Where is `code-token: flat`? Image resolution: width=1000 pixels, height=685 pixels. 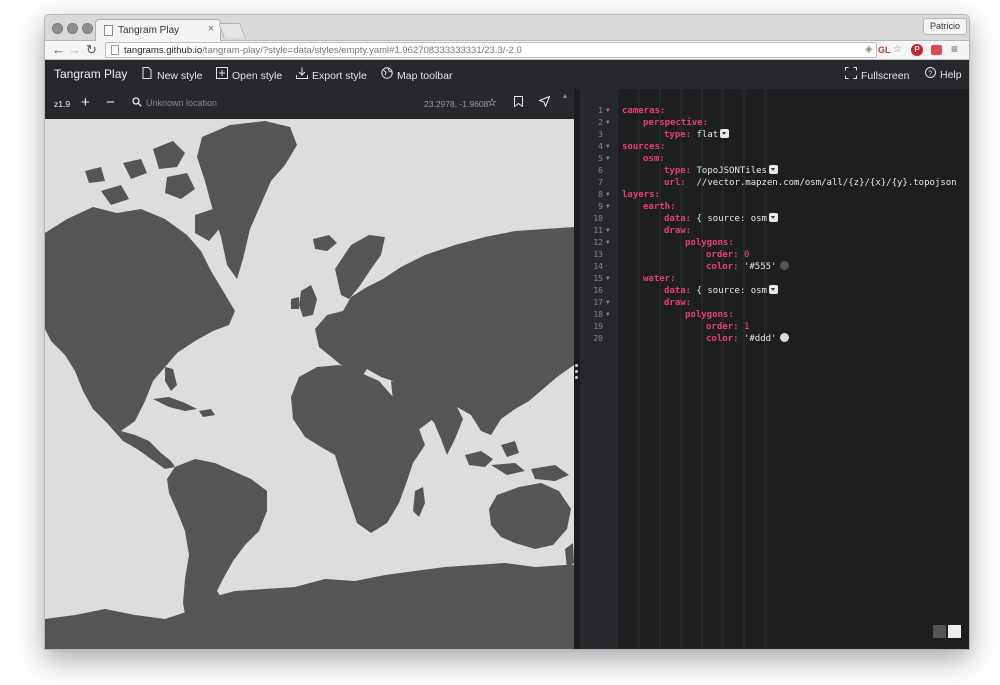 code-token: flat is located at coordinates (707, 135).